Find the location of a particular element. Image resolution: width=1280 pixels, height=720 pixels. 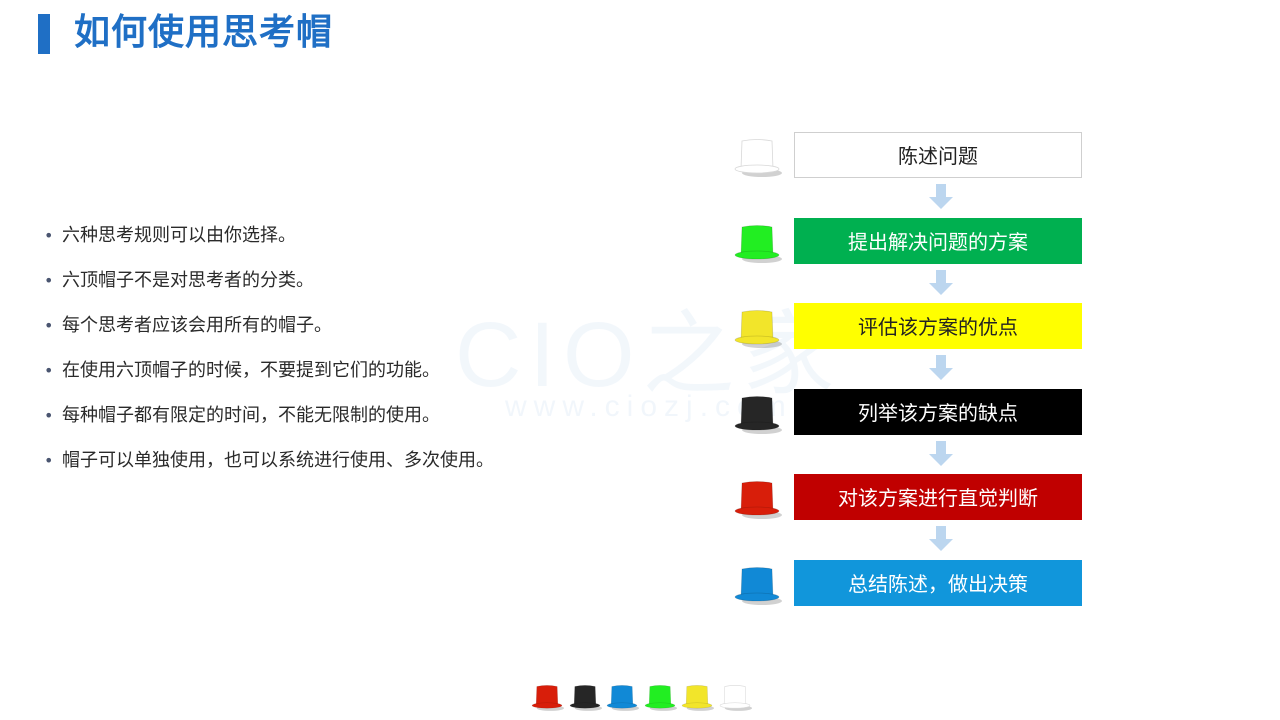

flow-step: 陈述问题 is located at coordinates (938, 155).